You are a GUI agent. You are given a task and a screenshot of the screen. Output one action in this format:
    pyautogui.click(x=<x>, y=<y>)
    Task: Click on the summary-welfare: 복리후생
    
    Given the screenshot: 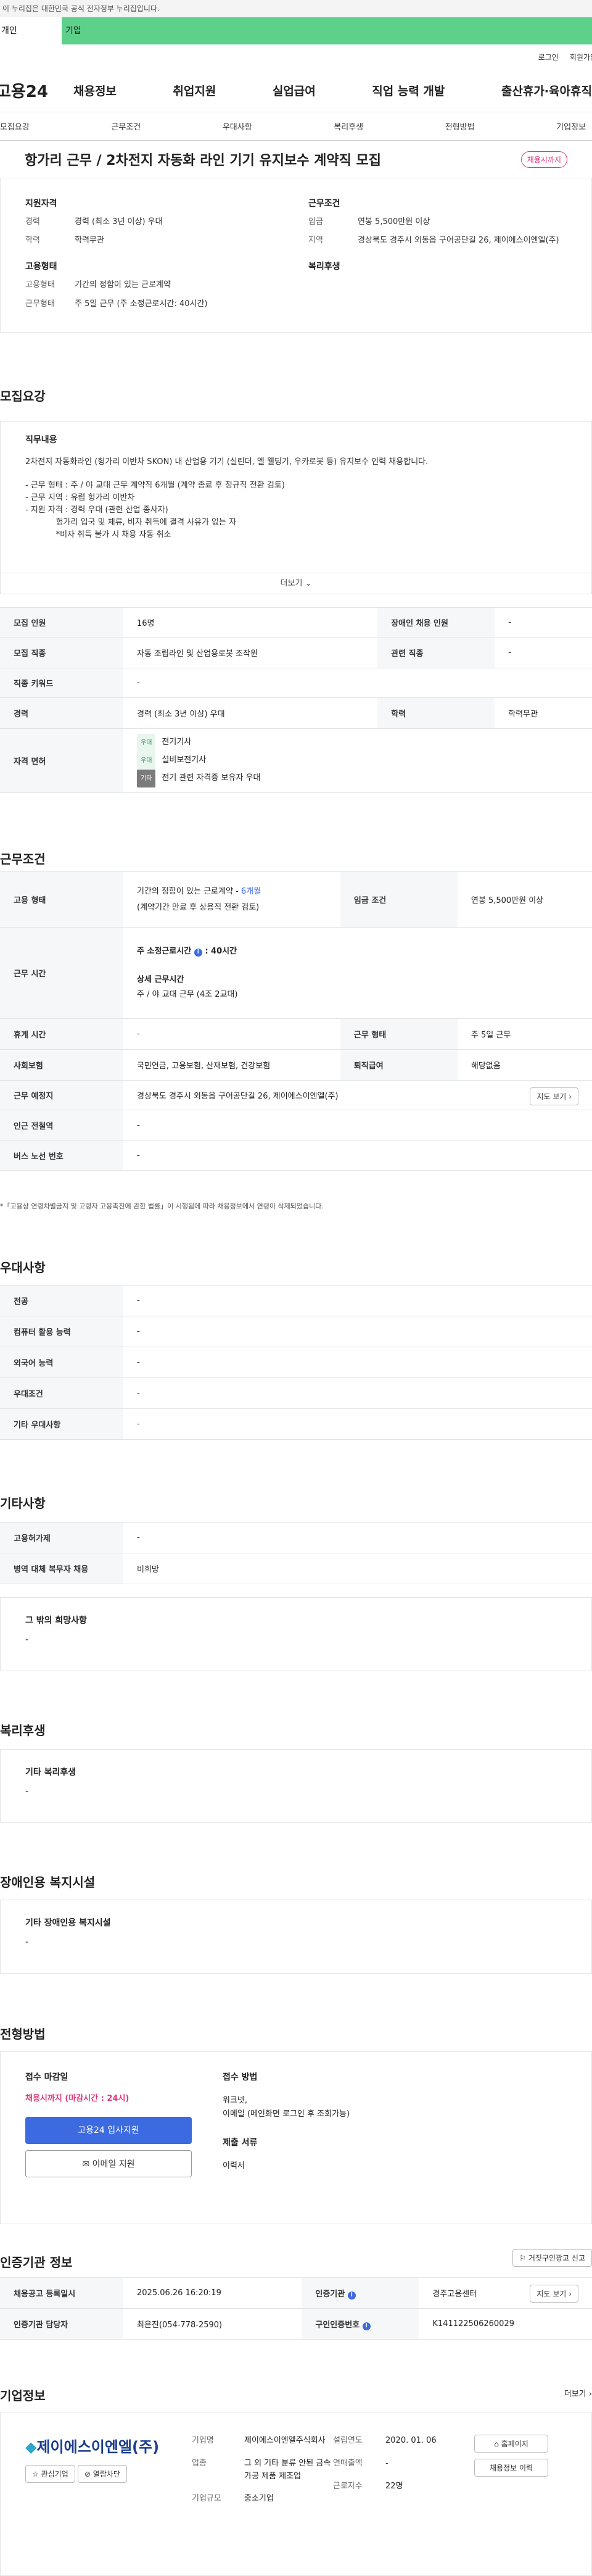 What is the action you would take?
    pyautogui.click(x=438, y=286)
    